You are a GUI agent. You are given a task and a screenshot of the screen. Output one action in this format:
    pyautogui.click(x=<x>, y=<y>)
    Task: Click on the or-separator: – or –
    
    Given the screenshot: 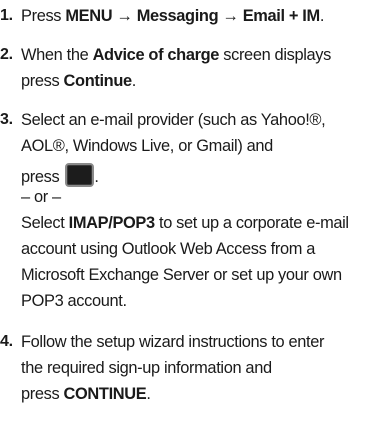 What is the action you would take?
    pyautogui.click(x=41, y=197)
    